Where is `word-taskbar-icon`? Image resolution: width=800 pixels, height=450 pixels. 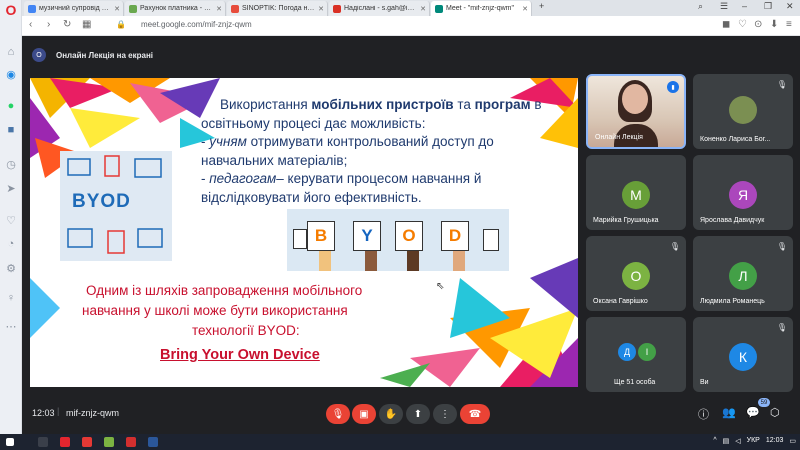
word-taskbar-icon is located at coordinates (153, 442).